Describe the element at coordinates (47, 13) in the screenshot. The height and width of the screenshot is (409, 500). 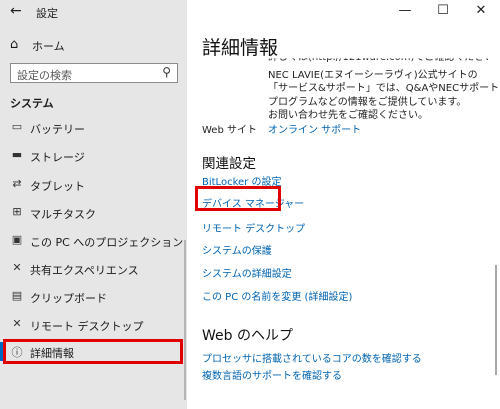
I see `app-title: 設定` at that location.